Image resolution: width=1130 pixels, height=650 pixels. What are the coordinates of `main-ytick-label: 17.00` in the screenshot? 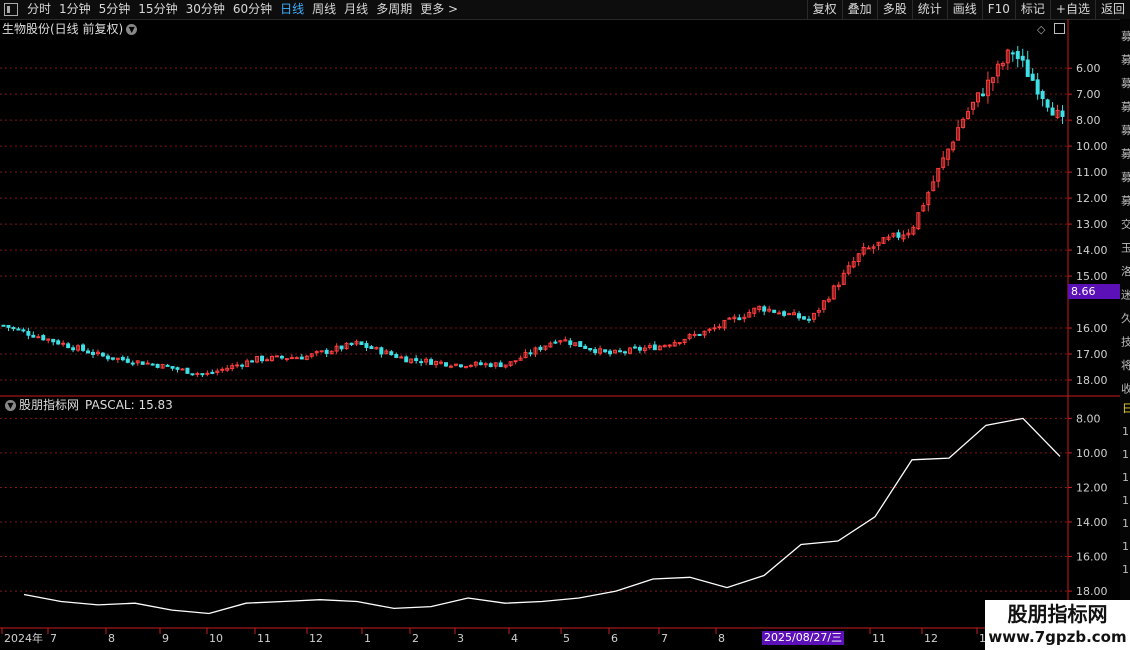 It's located at (1092, 354).